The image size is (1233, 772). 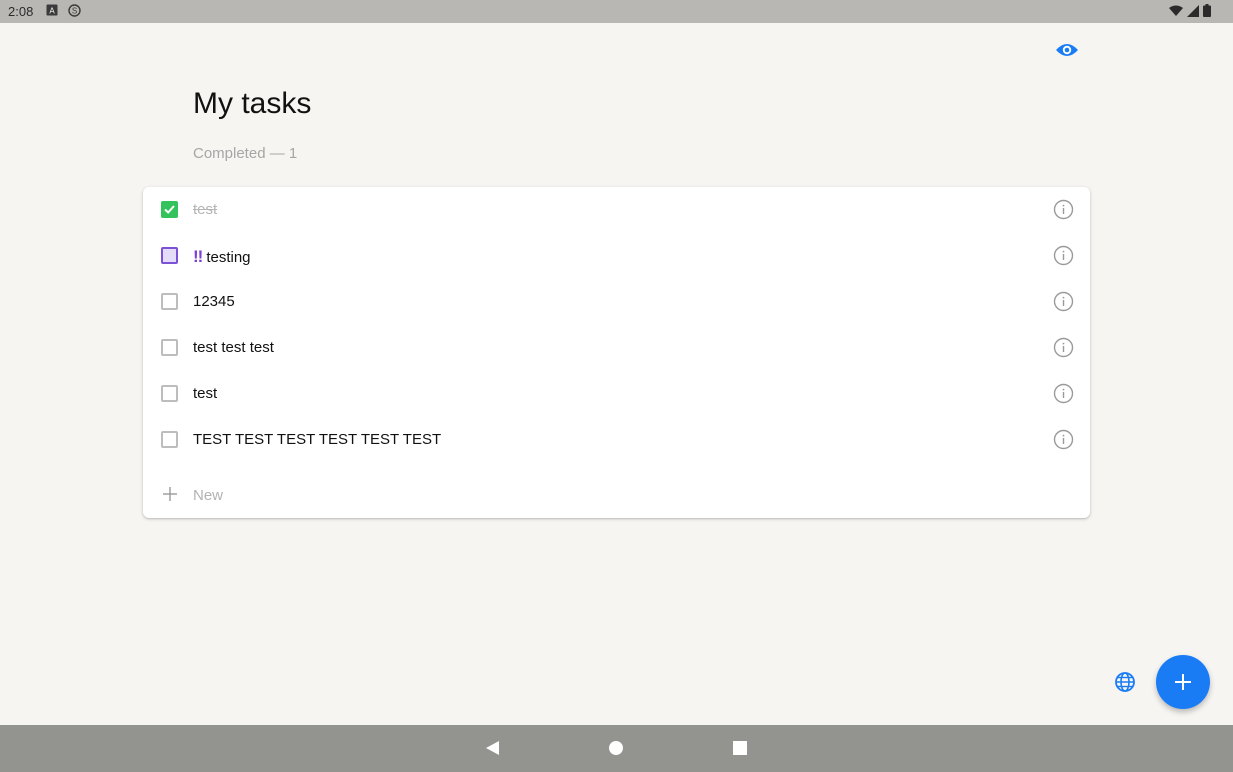 I want to click on cell-signal-icon, so click(x=1193, y=12).